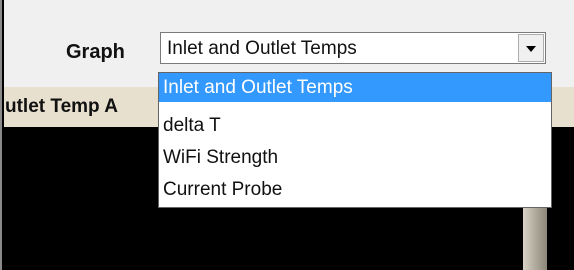 The image size is (574, 270). I want to click on graph-select: Inlet and Outlet Temps, so click(353, 48).